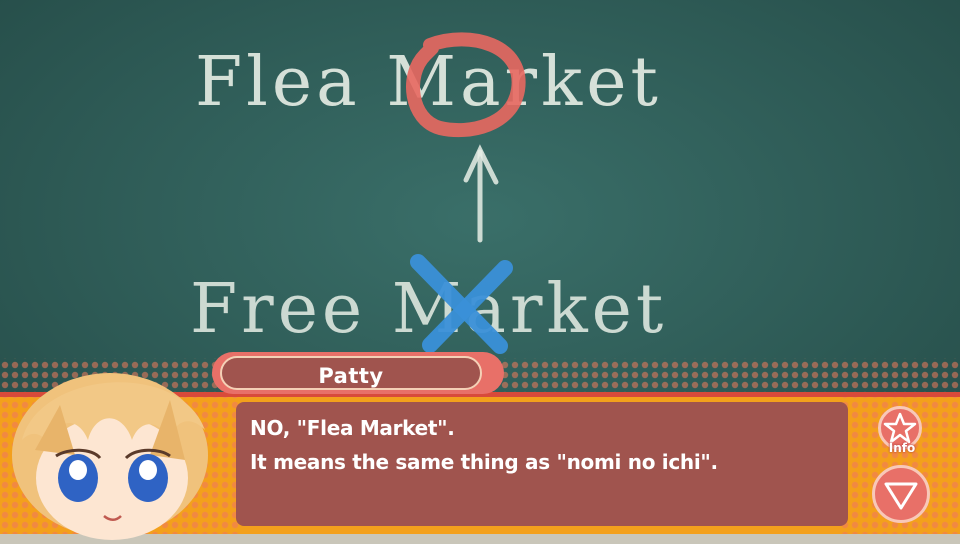  I want to click on down-triangle-icon, so click(901, 496).